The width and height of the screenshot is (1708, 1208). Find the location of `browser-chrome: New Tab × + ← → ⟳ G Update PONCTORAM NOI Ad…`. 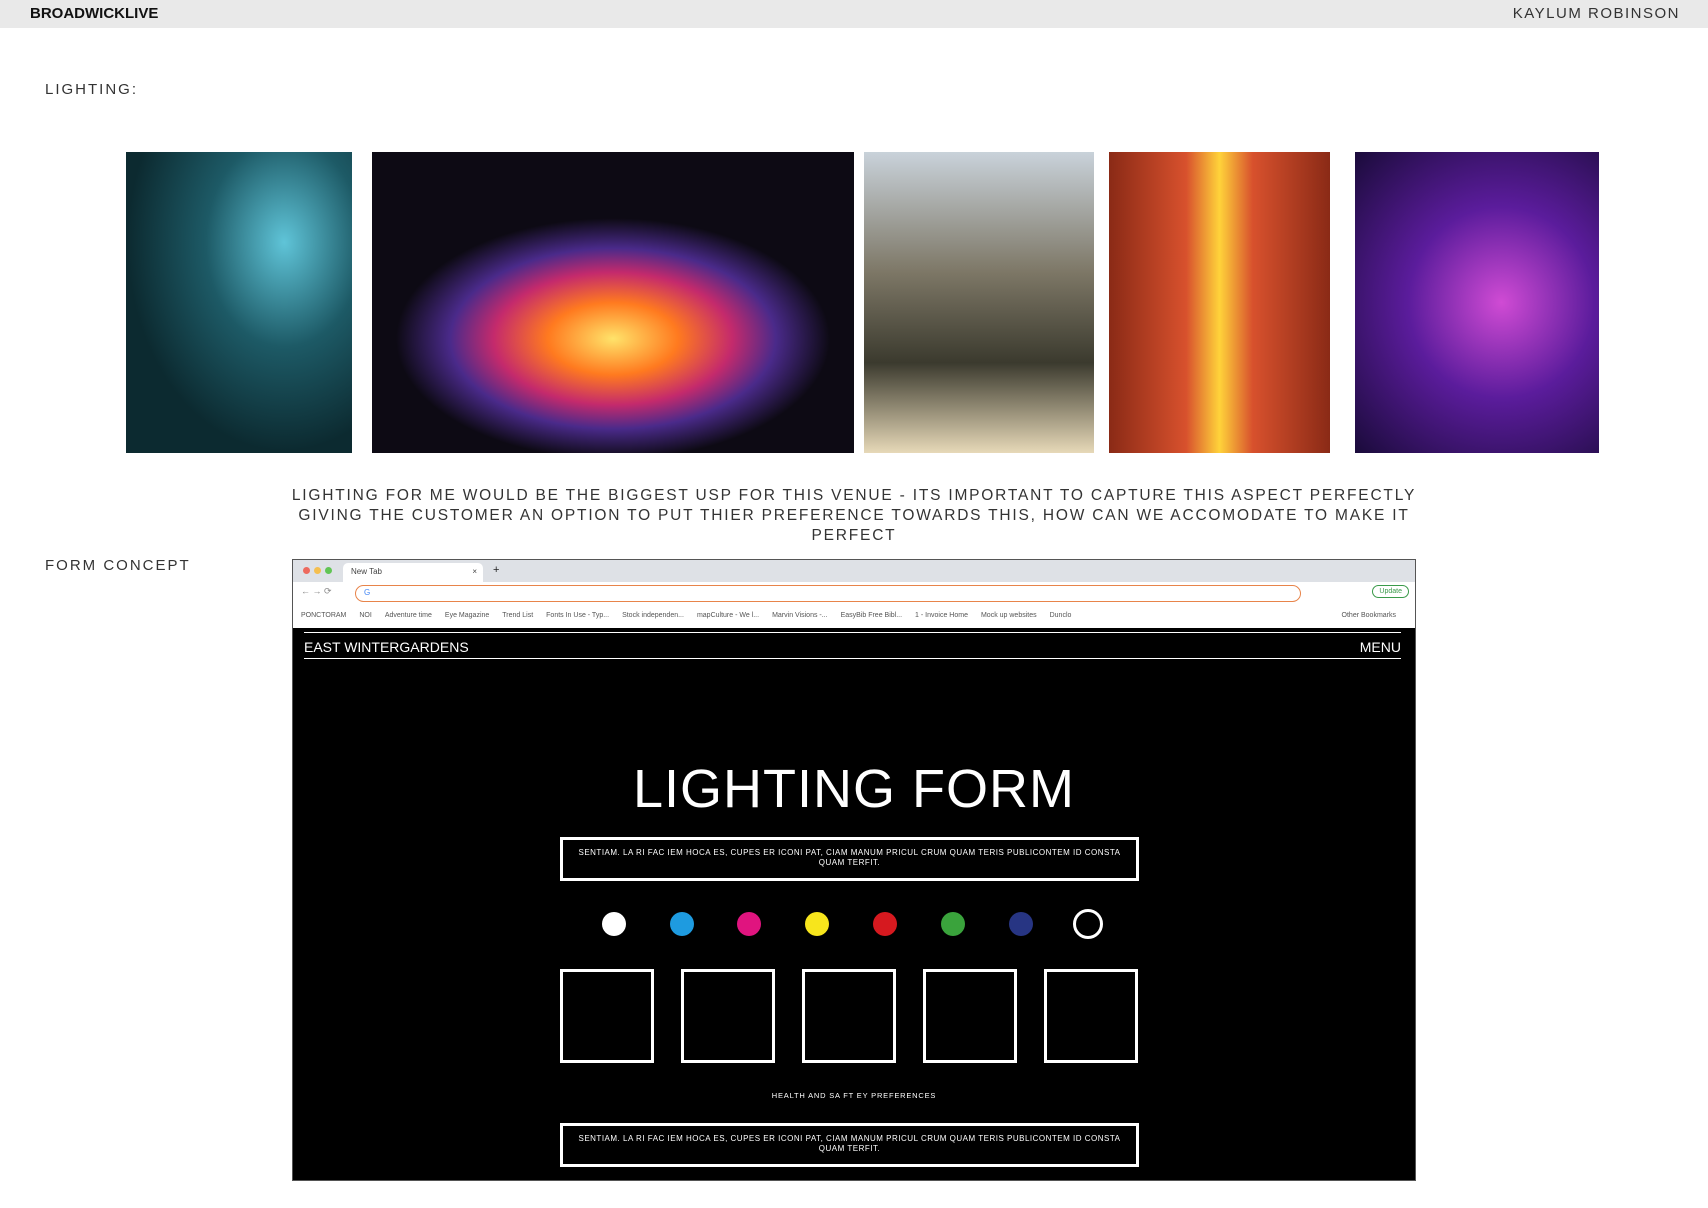

browser-chrome: New Tab × + ← → ⟳ G Update PONCTORAM NOI Ad… is located at coordinates (854, 594).